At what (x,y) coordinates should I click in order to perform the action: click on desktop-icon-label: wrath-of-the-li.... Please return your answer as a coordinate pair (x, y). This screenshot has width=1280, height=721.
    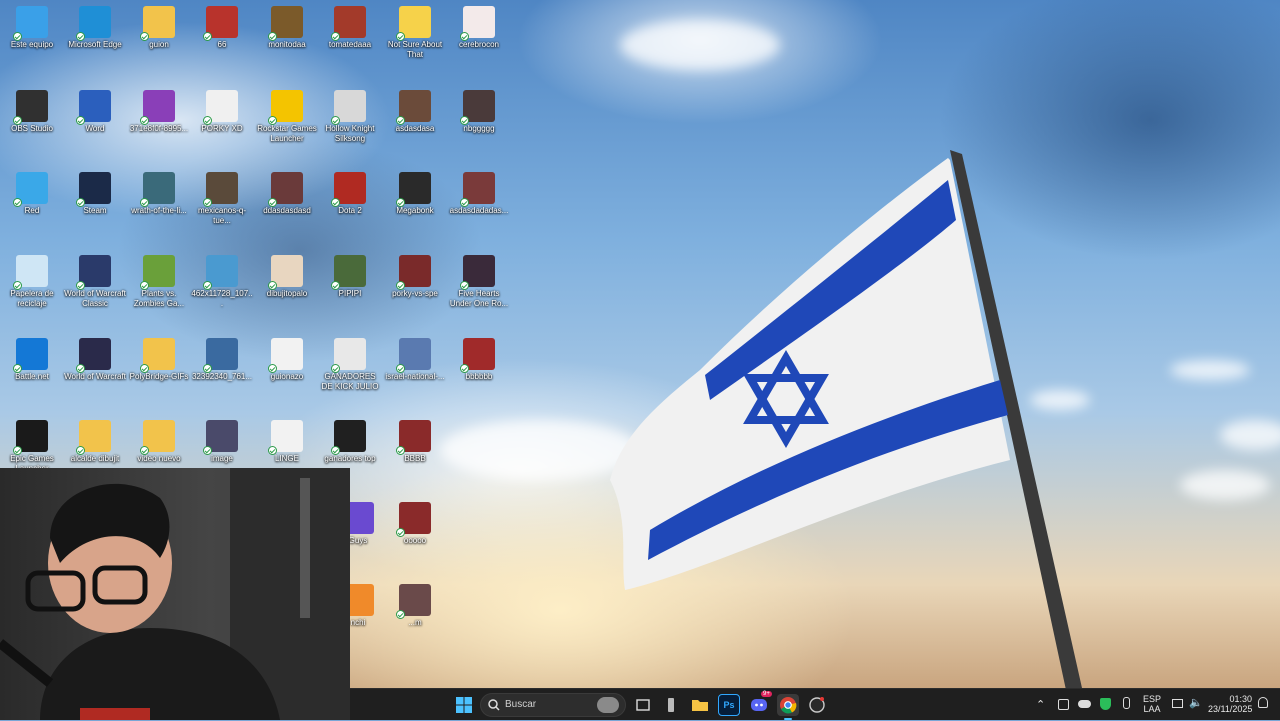
    Looking at the image, I should click on (159, 210).